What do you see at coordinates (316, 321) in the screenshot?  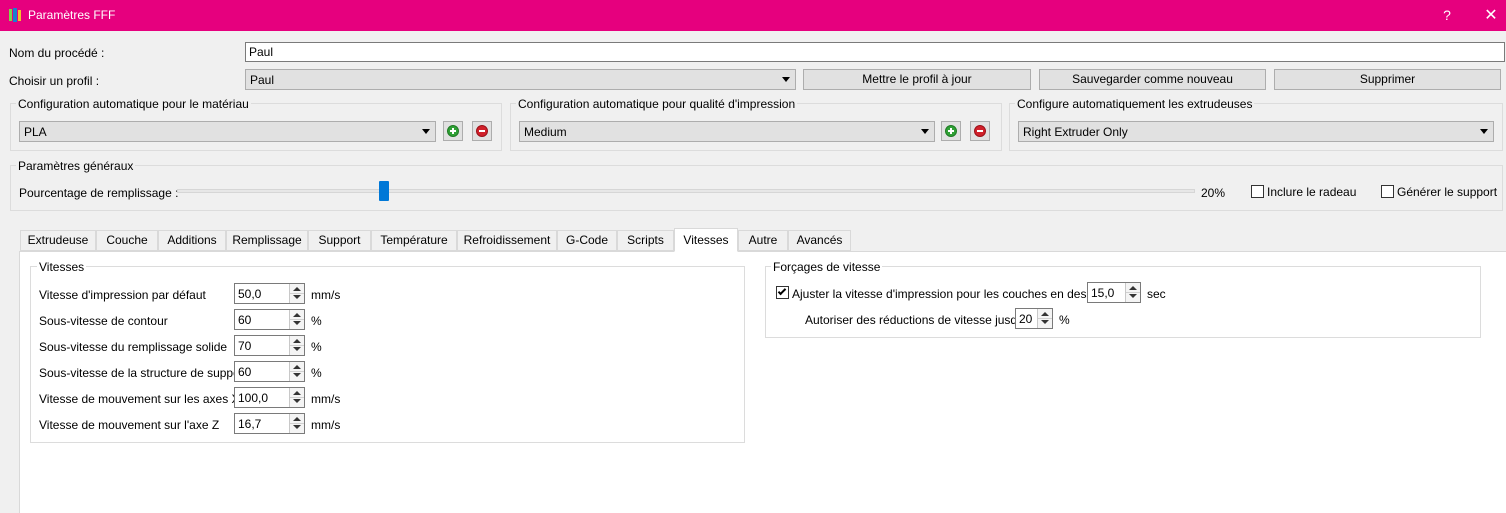 I see `perimeter-speed-unit: %` at bounding box center [316, 321].